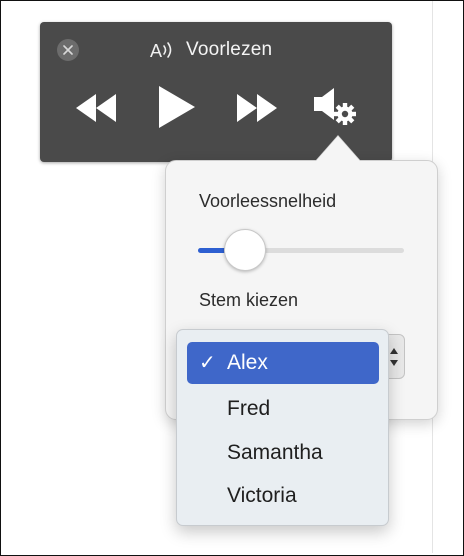  I want to click on voice-option-victoria: Victoria, so click(283, 496).